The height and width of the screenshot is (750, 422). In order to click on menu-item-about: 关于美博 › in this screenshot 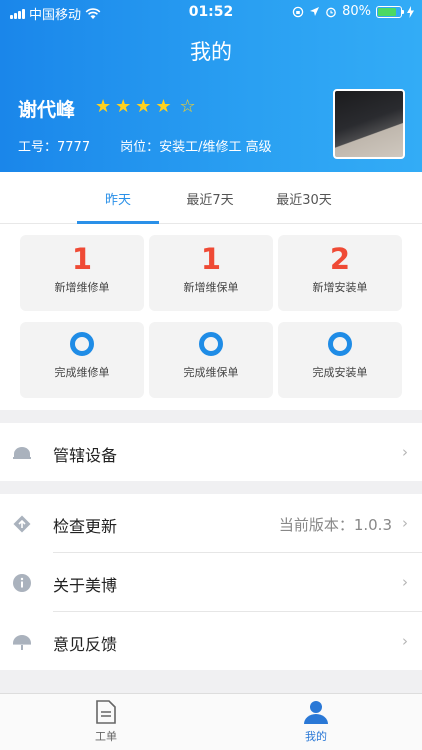, I will do `click(211, 582)`.